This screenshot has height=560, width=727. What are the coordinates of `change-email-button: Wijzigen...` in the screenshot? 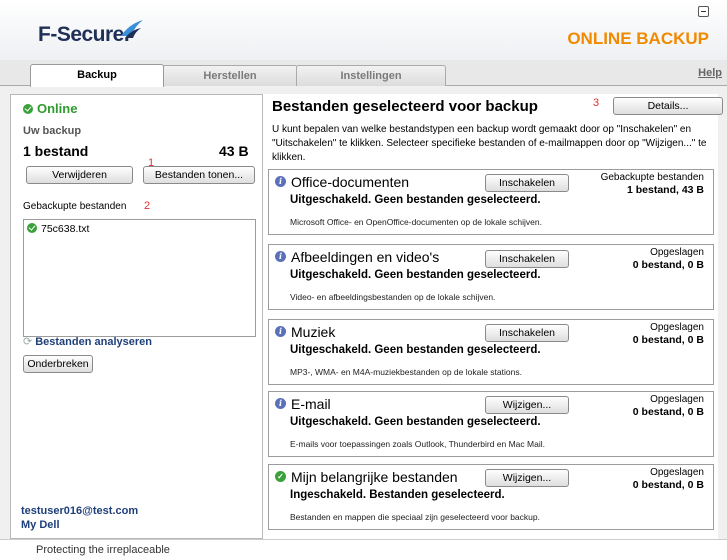 It's located at (527, 405).